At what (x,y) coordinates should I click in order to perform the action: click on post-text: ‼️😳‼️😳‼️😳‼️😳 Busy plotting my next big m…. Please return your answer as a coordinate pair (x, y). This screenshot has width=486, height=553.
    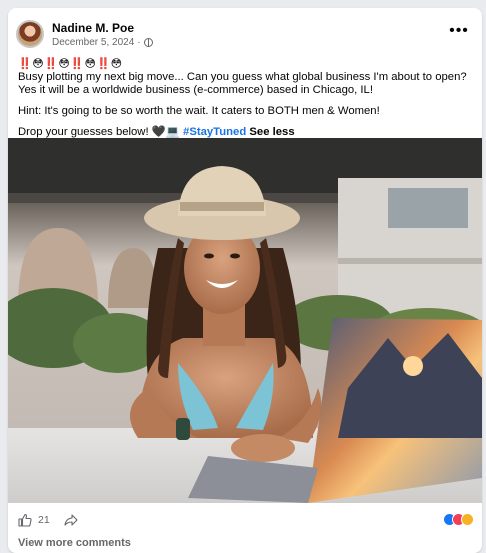
    Looking at the image, I should click on (246, 98).